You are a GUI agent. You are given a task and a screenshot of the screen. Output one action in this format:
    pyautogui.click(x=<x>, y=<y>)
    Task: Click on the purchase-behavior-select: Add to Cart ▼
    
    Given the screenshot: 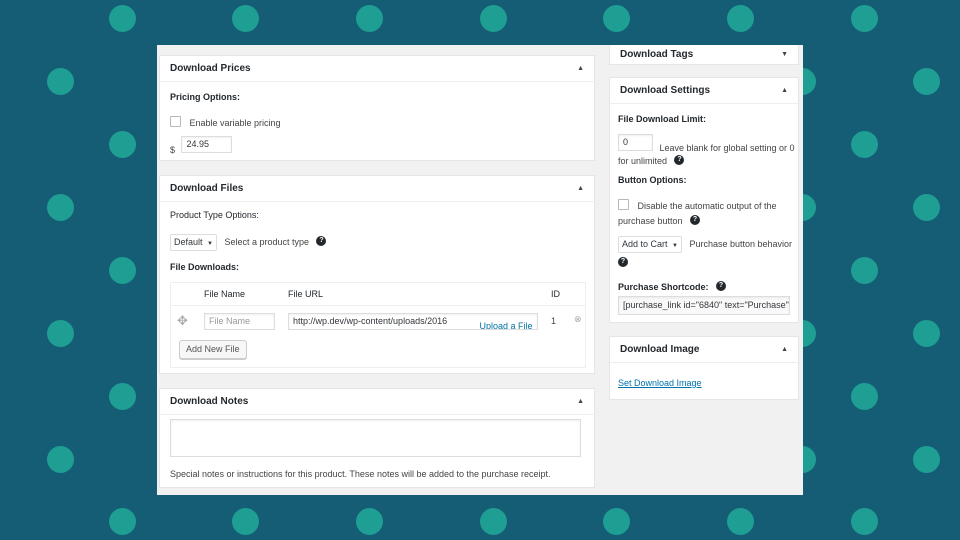 What is the action you would take?
    pyautogui.click(x=650, y=244)
    